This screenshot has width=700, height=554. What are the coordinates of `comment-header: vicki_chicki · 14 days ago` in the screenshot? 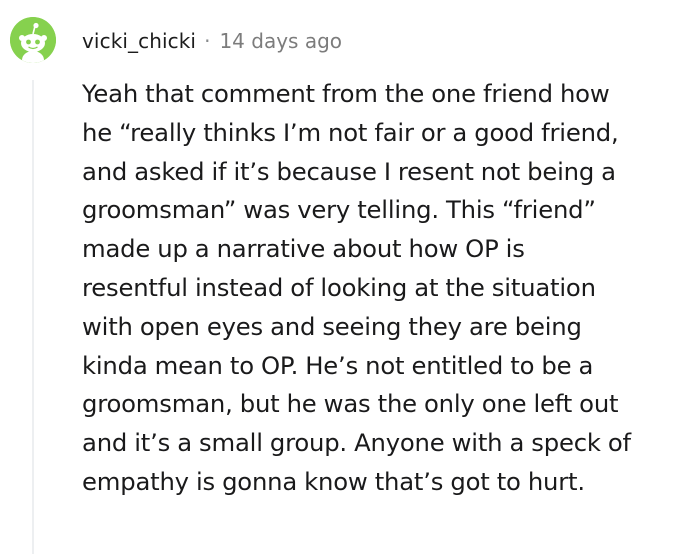 It's located at (212, 41).